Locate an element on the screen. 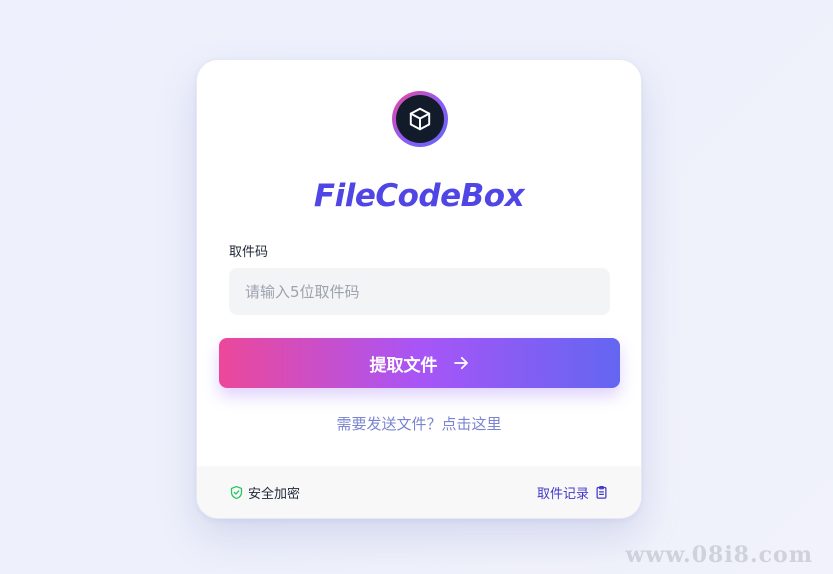  pickup-history-label: 取件记录 is located at coordinates (562, 494).